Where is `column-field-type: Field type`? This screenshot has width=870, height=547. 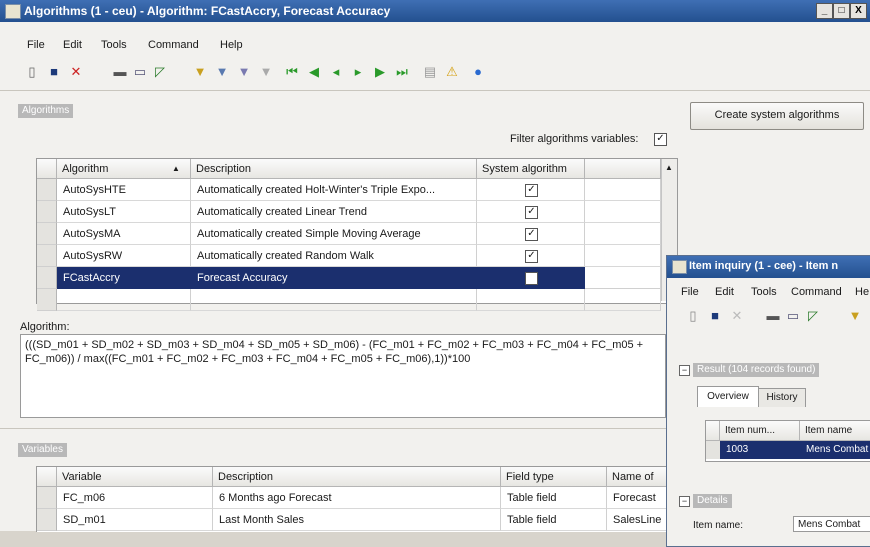
column-field-type: Field type is located at coordinates (554, 477).